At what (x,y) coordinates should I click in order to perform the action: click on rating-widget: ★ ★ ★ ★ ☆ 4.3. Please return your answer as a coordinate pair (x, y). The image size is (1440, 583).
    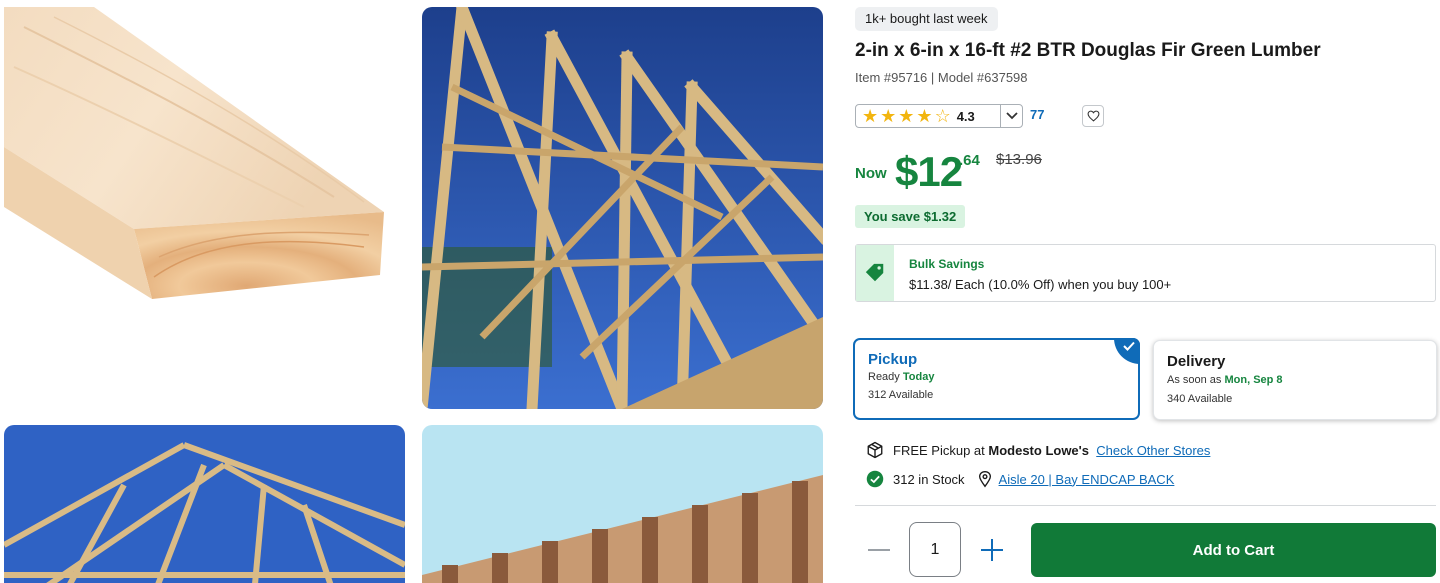
    Looking at the image, I should click on (939, 116).